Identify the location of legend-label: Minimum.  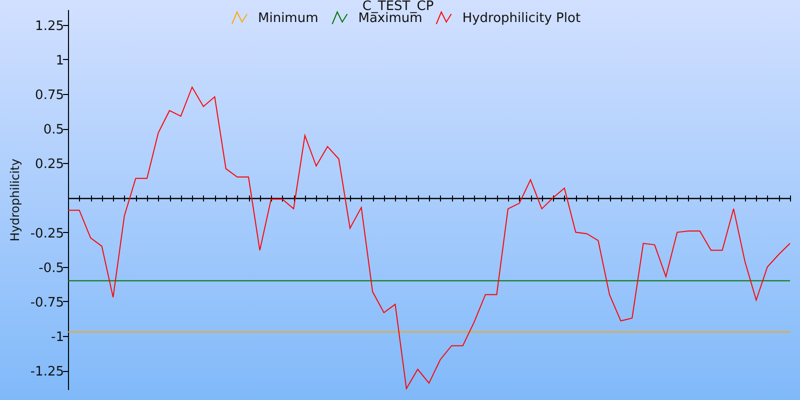
(288, 18).